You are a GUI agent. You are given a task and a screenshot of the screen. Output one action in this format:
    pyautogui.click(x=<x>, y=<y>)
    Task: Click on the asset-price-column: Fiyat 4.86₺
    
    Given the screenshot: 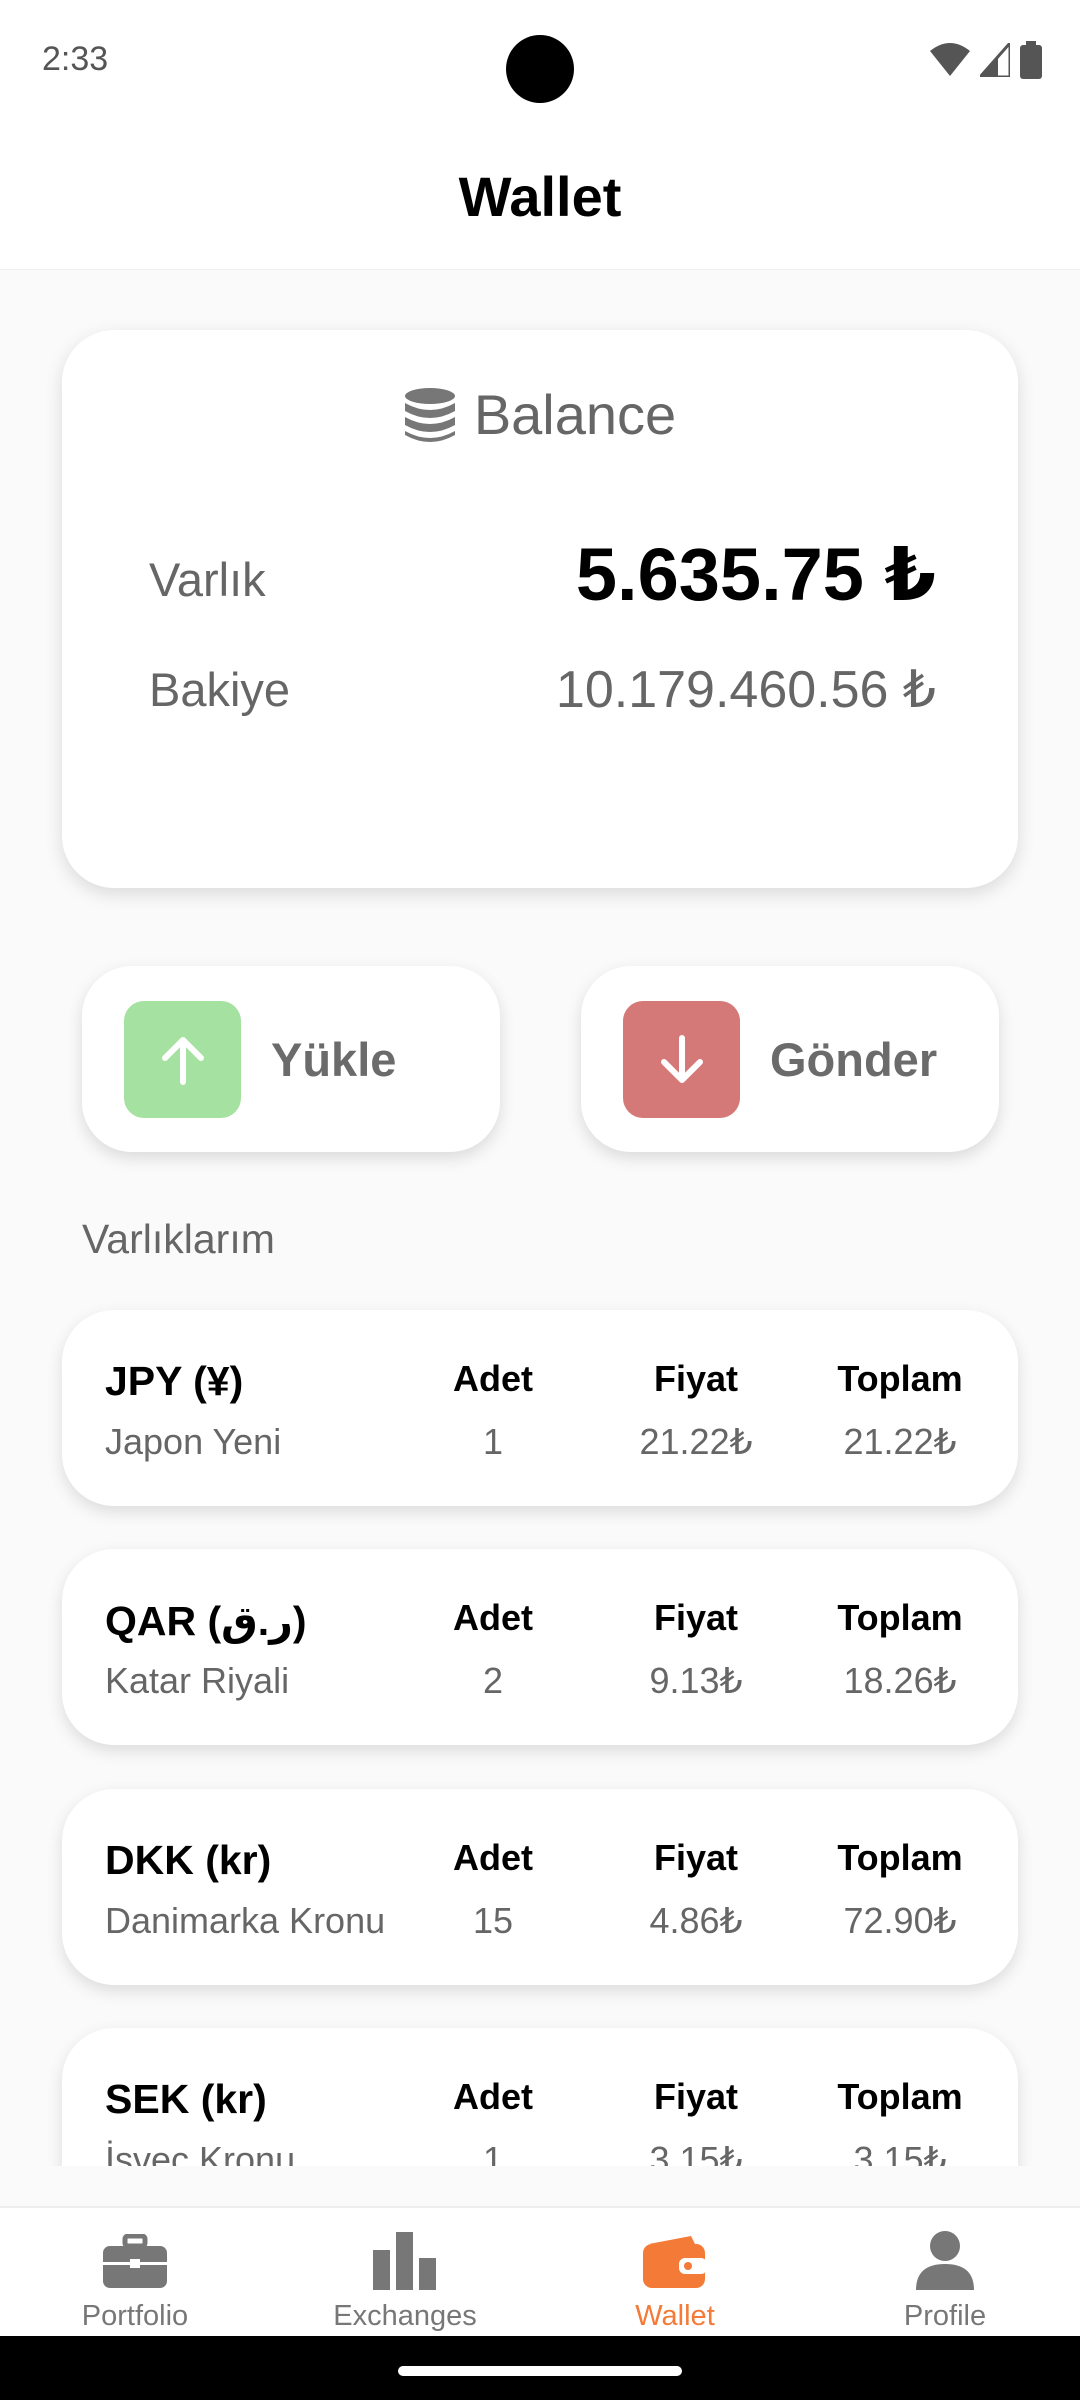 What is the action you would take?
    pyautogui.click(x=696, y=1889)
    